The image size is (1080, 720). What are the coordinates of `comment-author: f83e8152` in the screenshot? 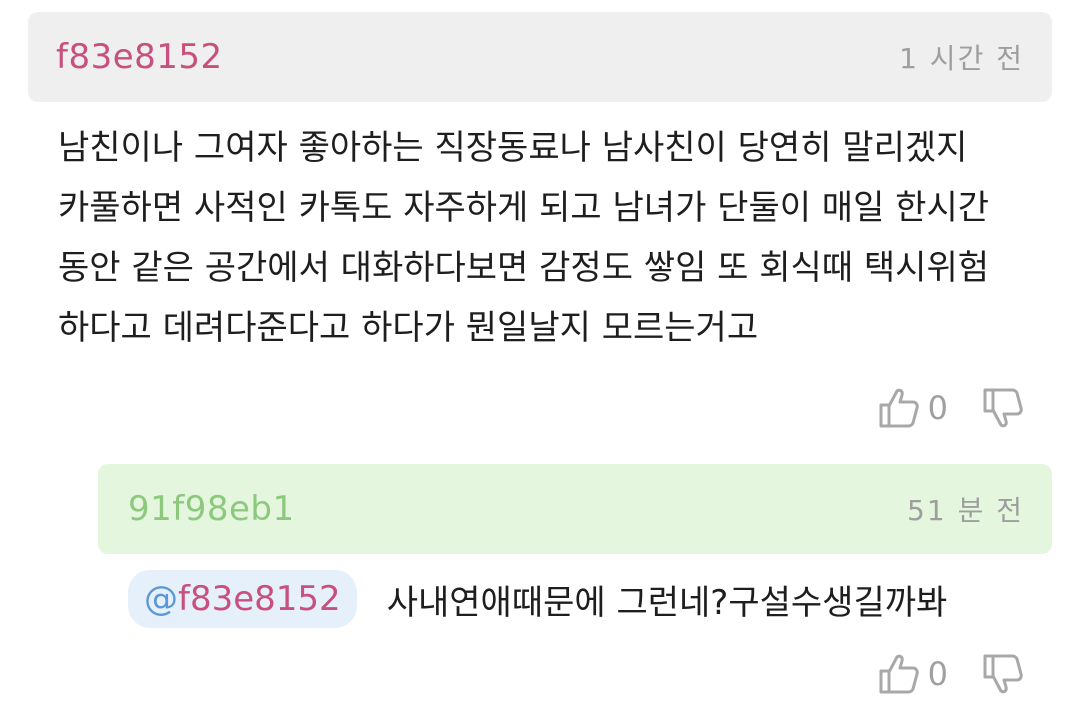 It's located at (139, 57).